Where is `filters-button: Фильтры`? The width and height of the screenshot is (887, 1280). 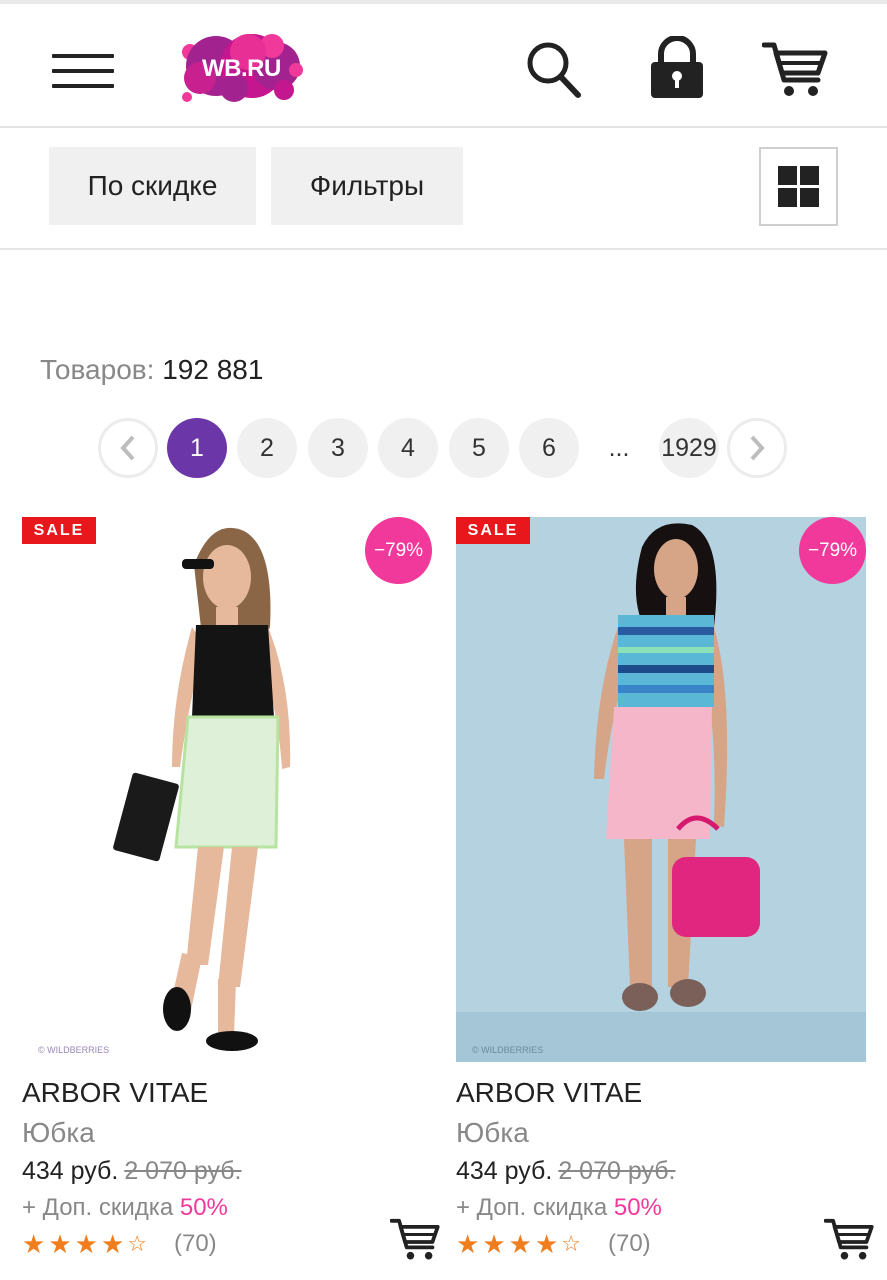 filters-button: Фильтры is located at coordinates (367, 186).